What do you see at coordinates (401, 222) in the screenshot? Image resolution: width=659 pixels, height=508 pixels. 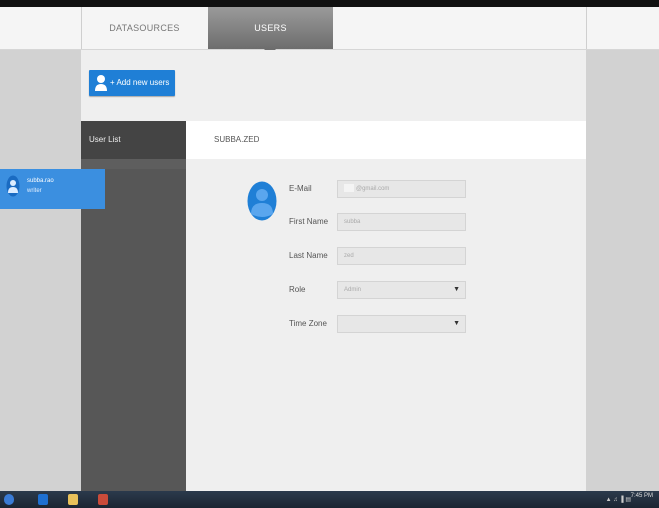 I see `first-name-field: subba` at bounding box center [401, 222].